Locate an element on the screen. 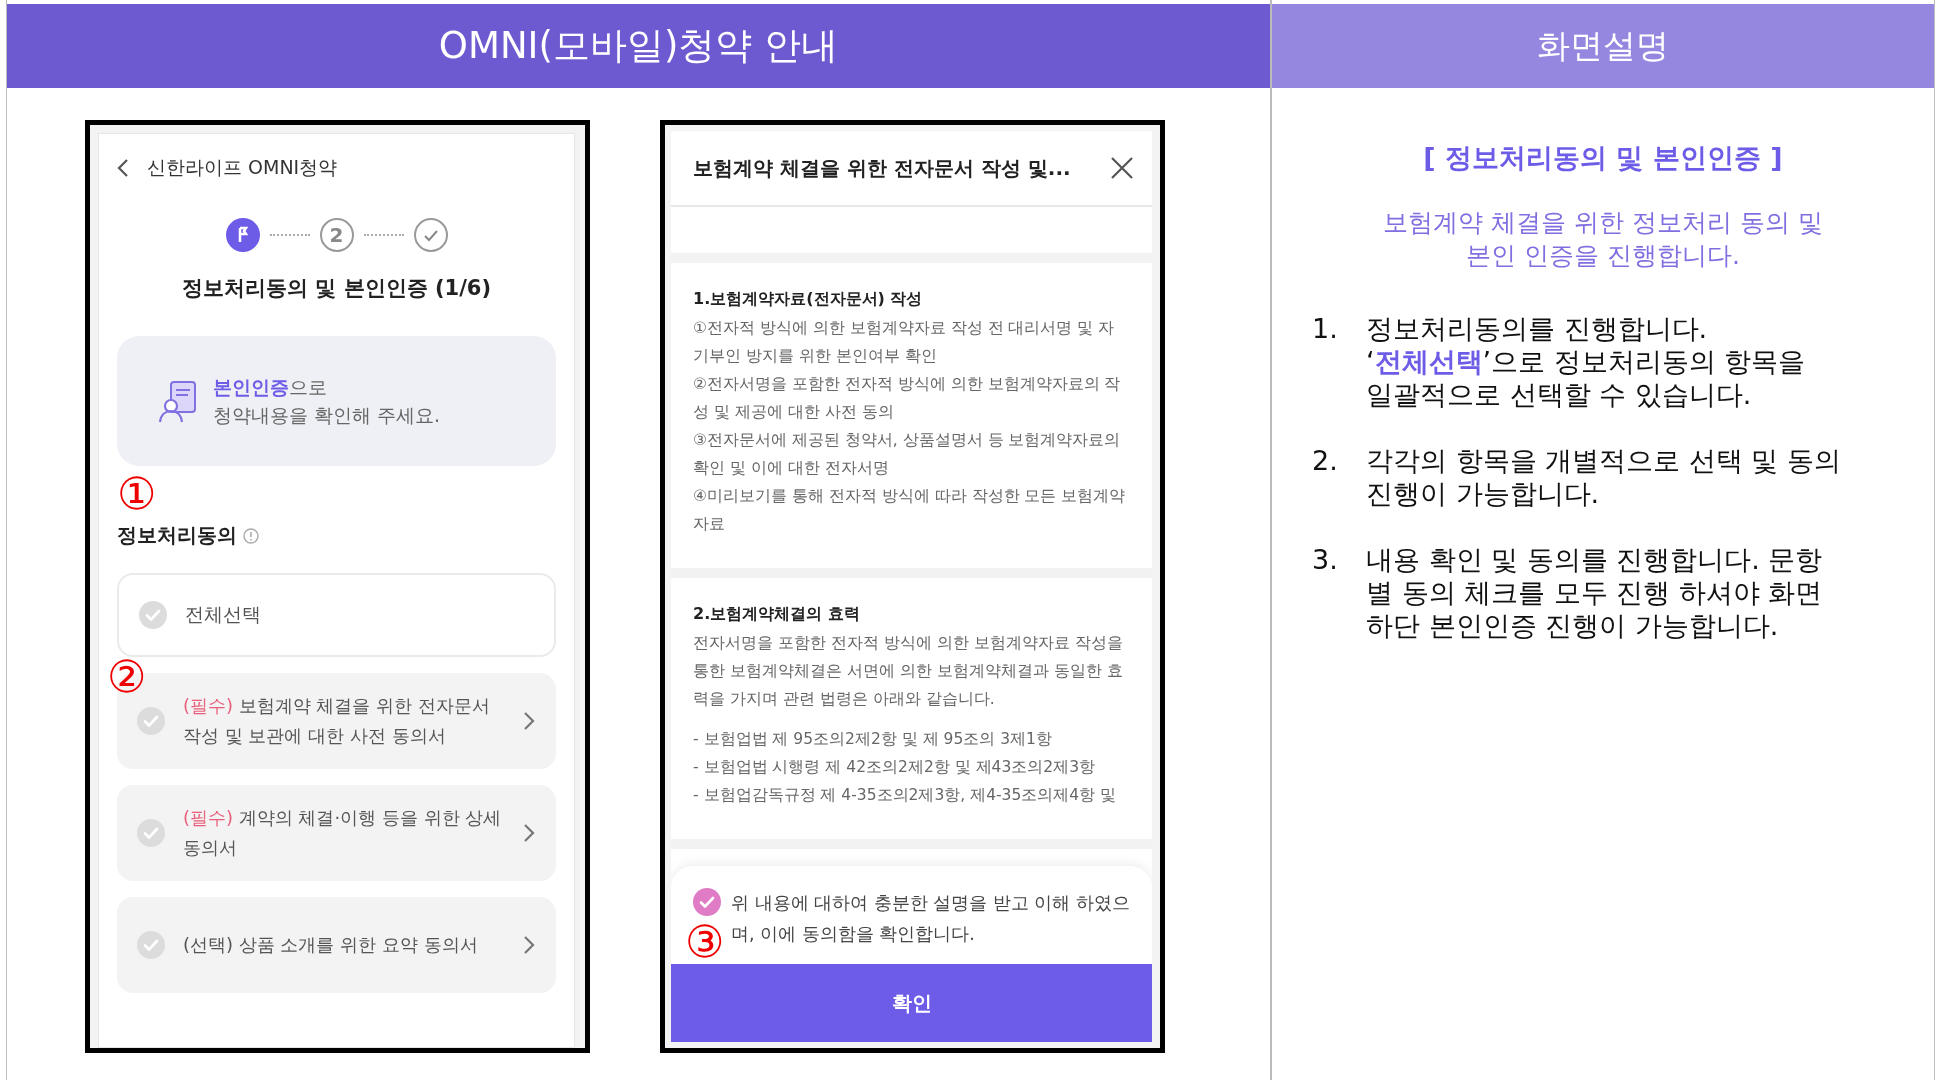 This screenshot has height=1080, width=1937. section-heading: 2.보험계약체결의 효력 is located at coordinates (777, 614).